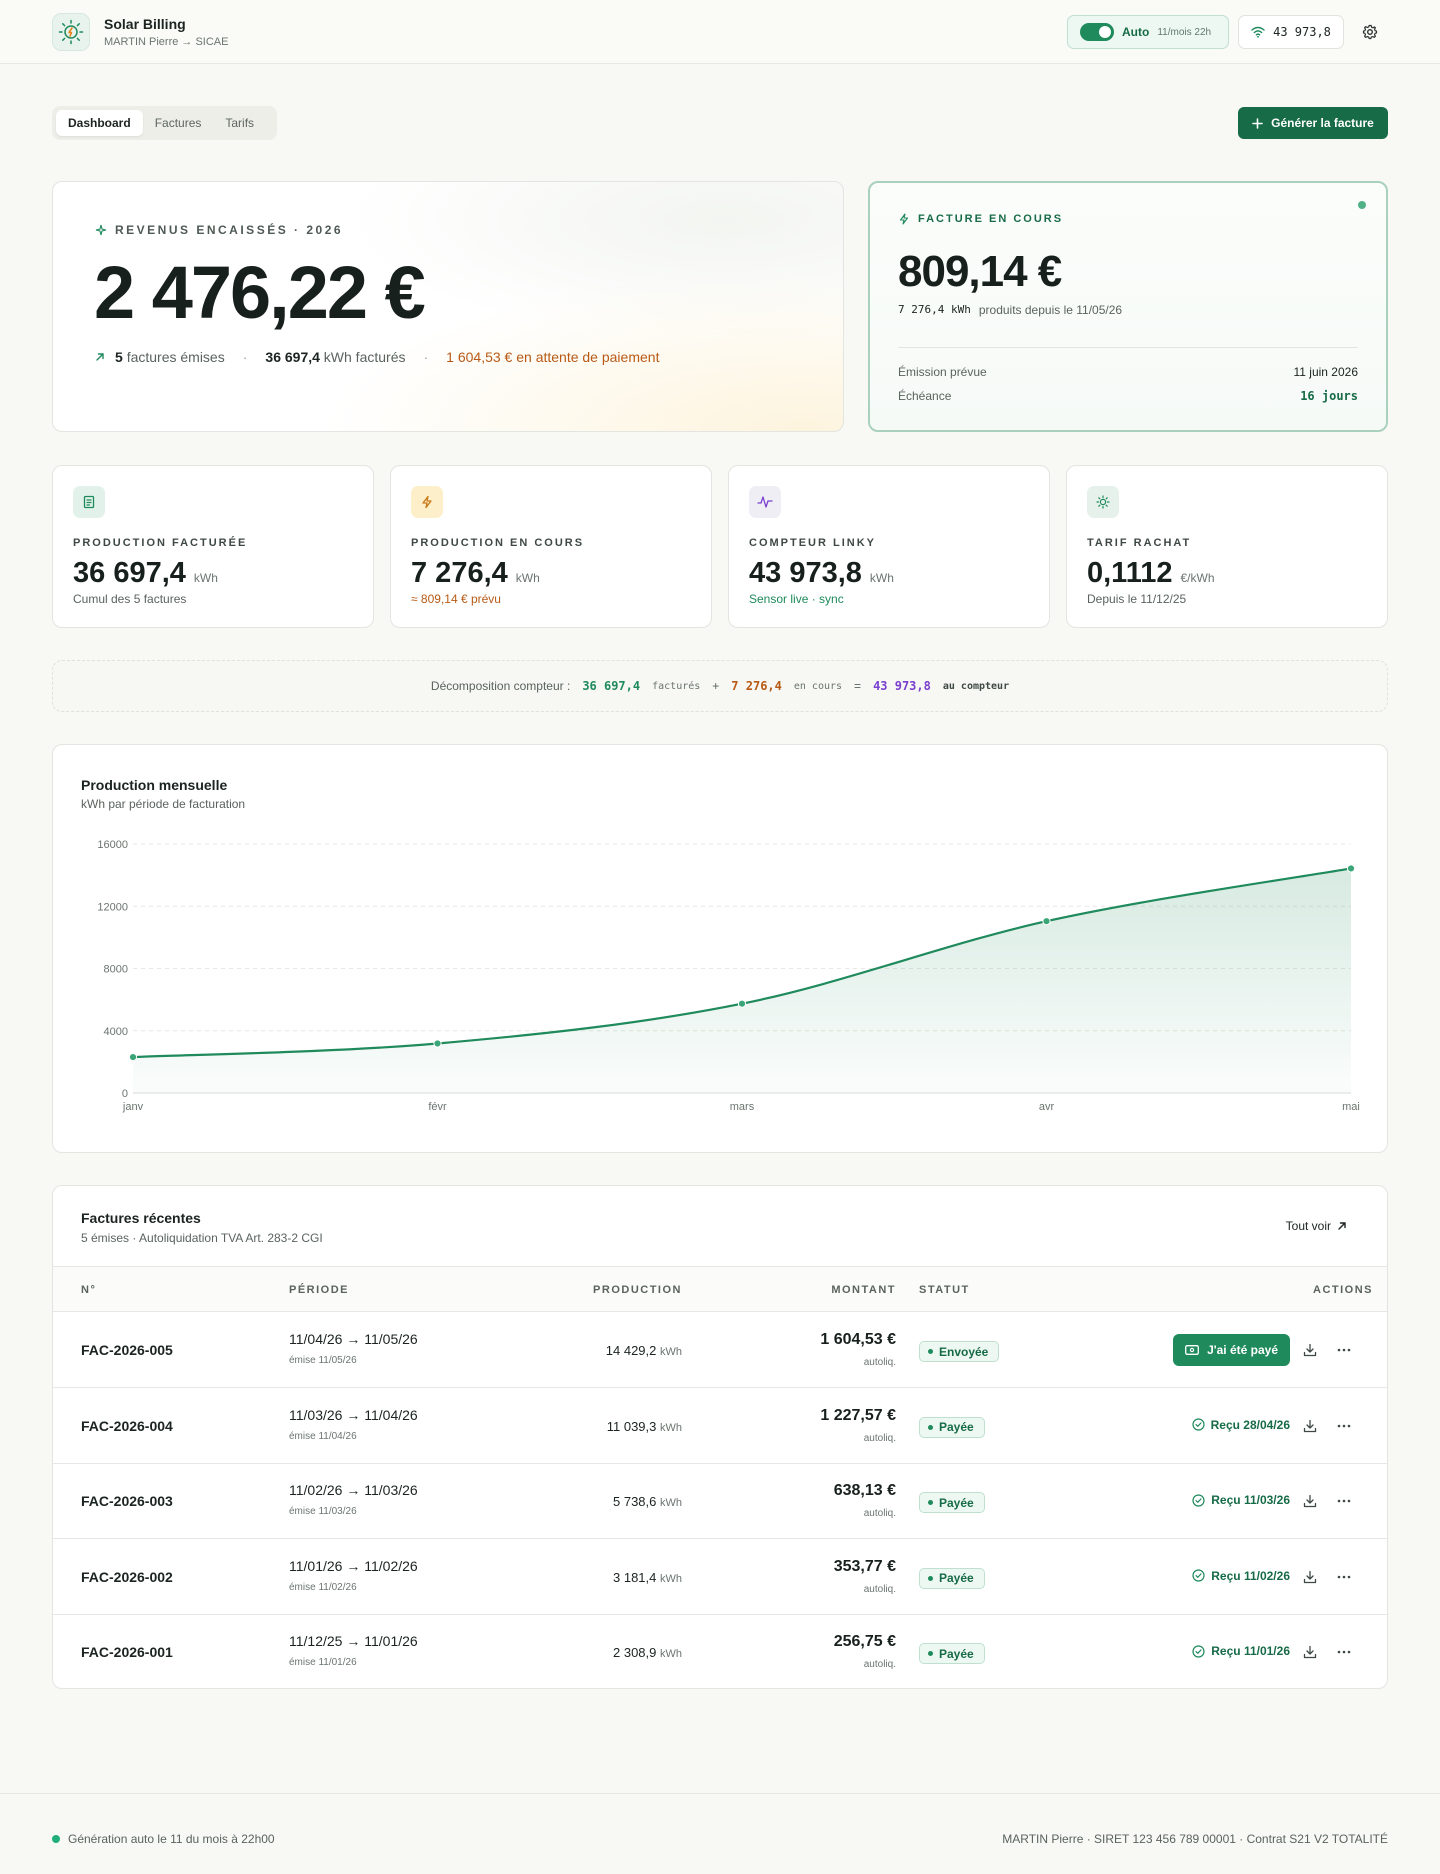  Describe the element at coordinates (805, 573) in the screenshot. I see `metric-number: 43 973,8` at that location.